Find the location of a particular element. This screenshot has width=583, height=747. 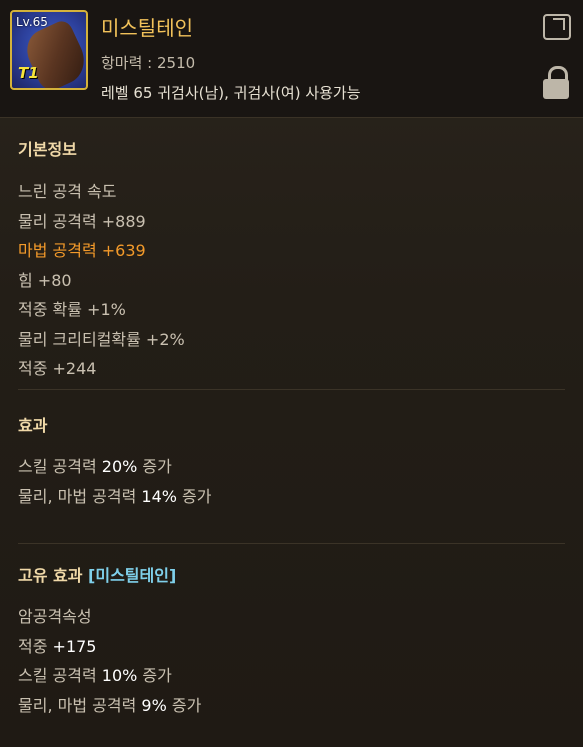

stat-line: 물리 공격력 +889 is located at coordinates (82, 221).